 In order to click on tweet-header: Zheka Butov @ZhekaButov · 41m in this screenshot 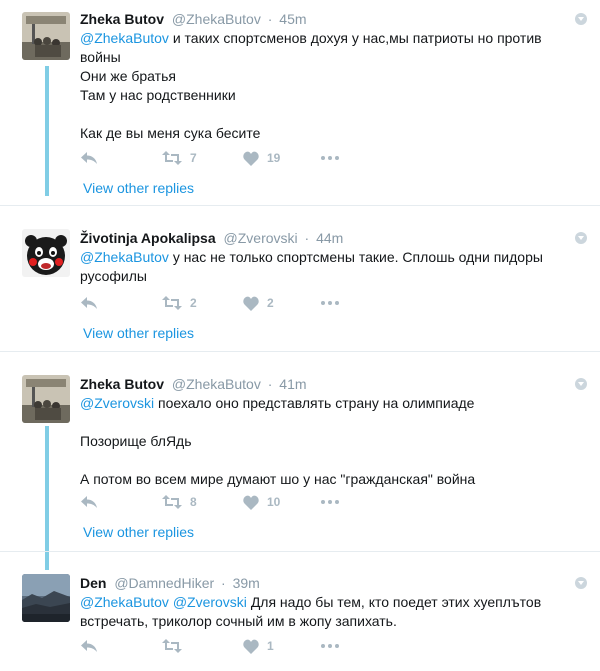, I will do `click(193, 384)`.